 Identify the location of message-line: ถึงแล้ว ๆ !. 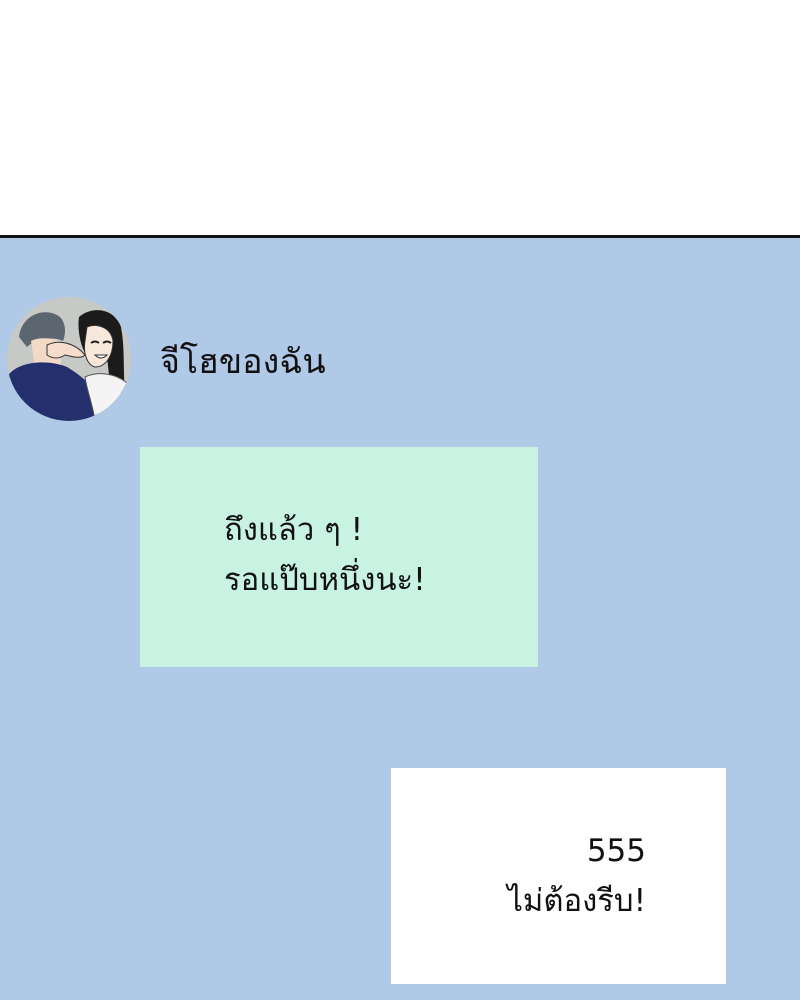
(294, 530).